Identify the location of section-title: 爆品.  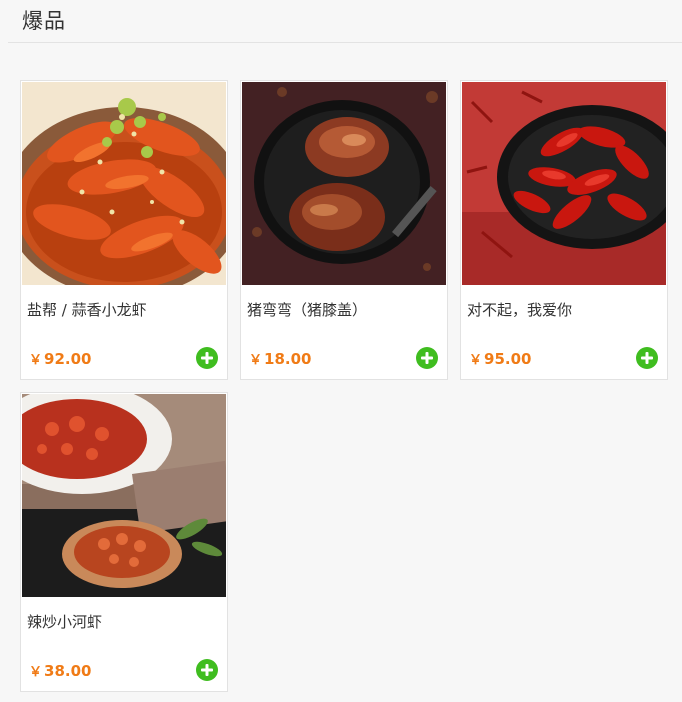
(44, 21).